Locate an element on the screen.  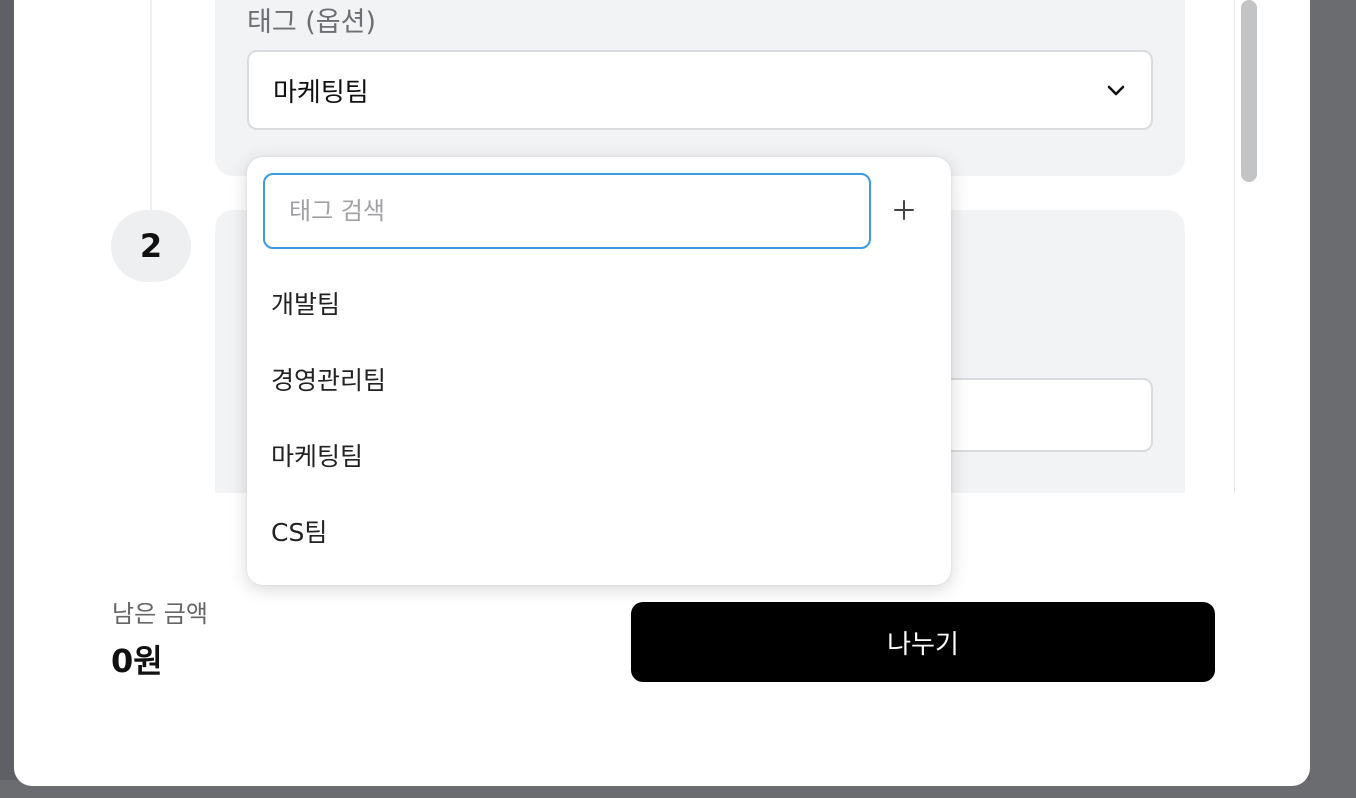
tag-select-value: 마케팅팀 is located at coordinates (321, 92).